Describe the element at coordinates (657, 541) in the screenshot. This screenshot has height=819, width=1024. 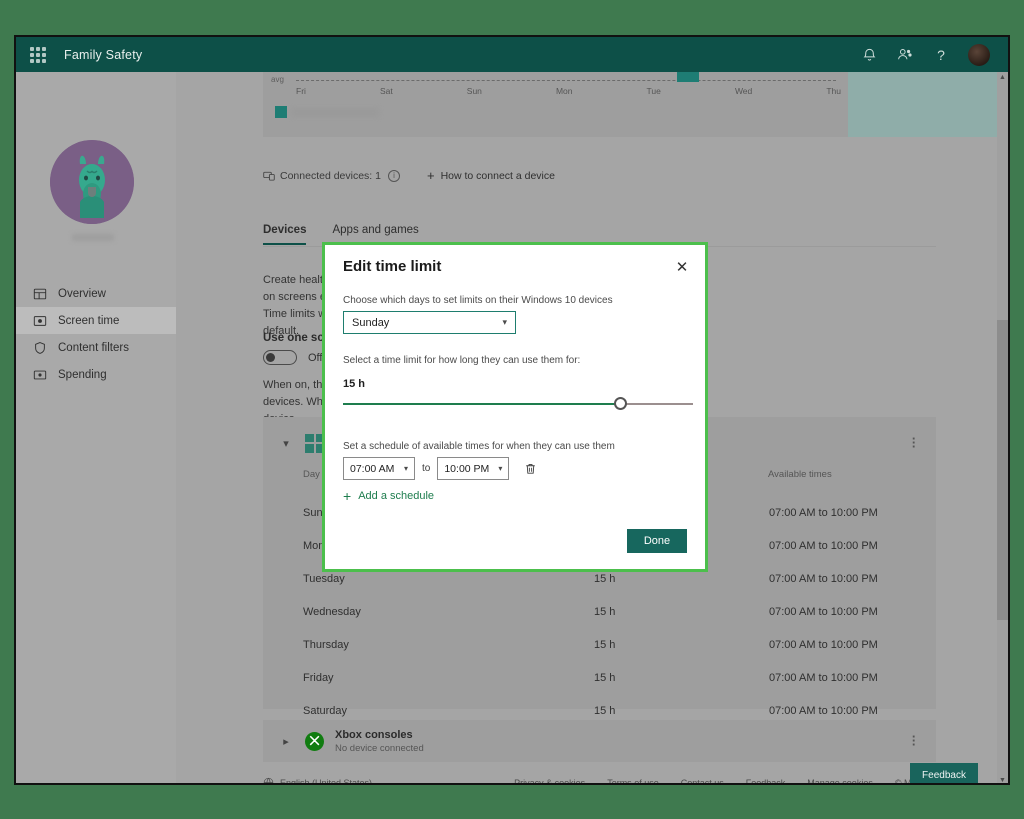
I see `done-button: Done` at that location.